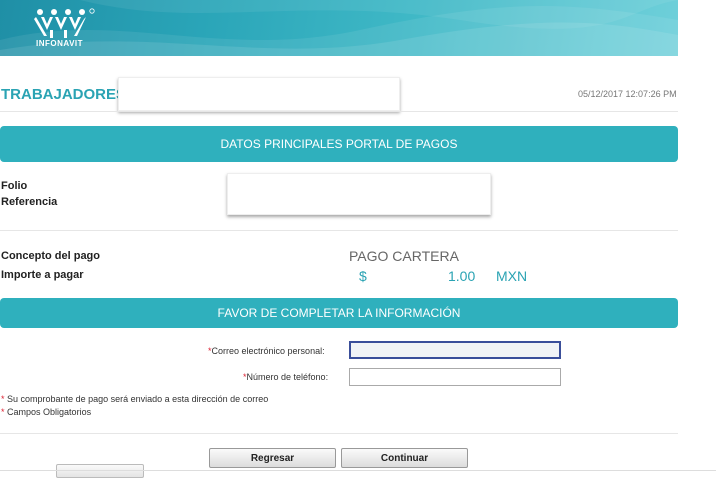 The width and height of the screenshot is (716, 478). What do you see at coordinates (272, 458) in the screenshot?
I see `back-button: Regresar` at bounding box center [272, 458].